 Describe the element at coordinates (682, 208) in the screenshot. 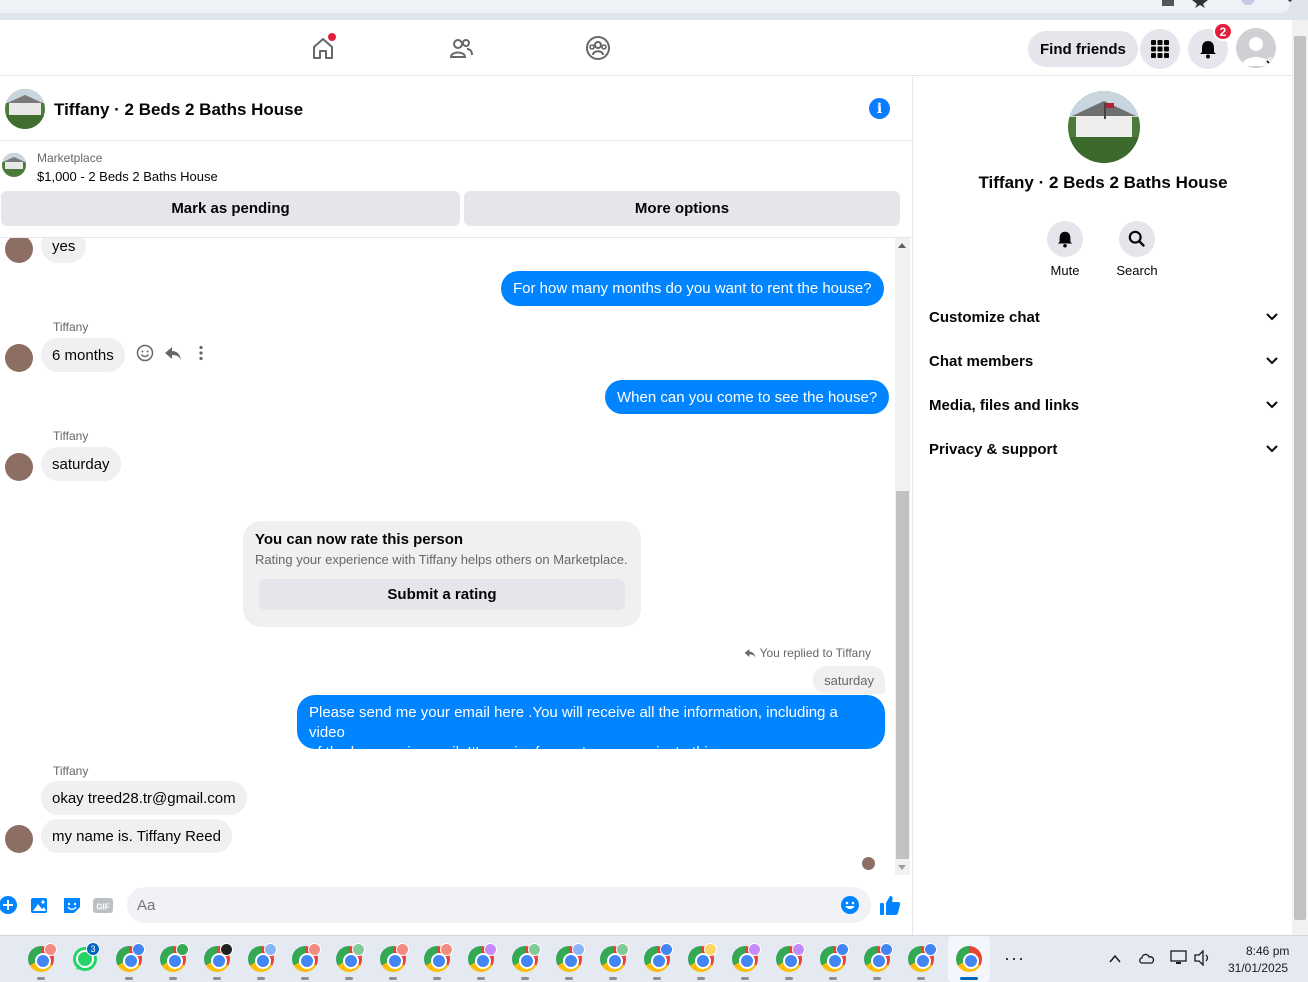

I see `more-options-button: More options` at that location.